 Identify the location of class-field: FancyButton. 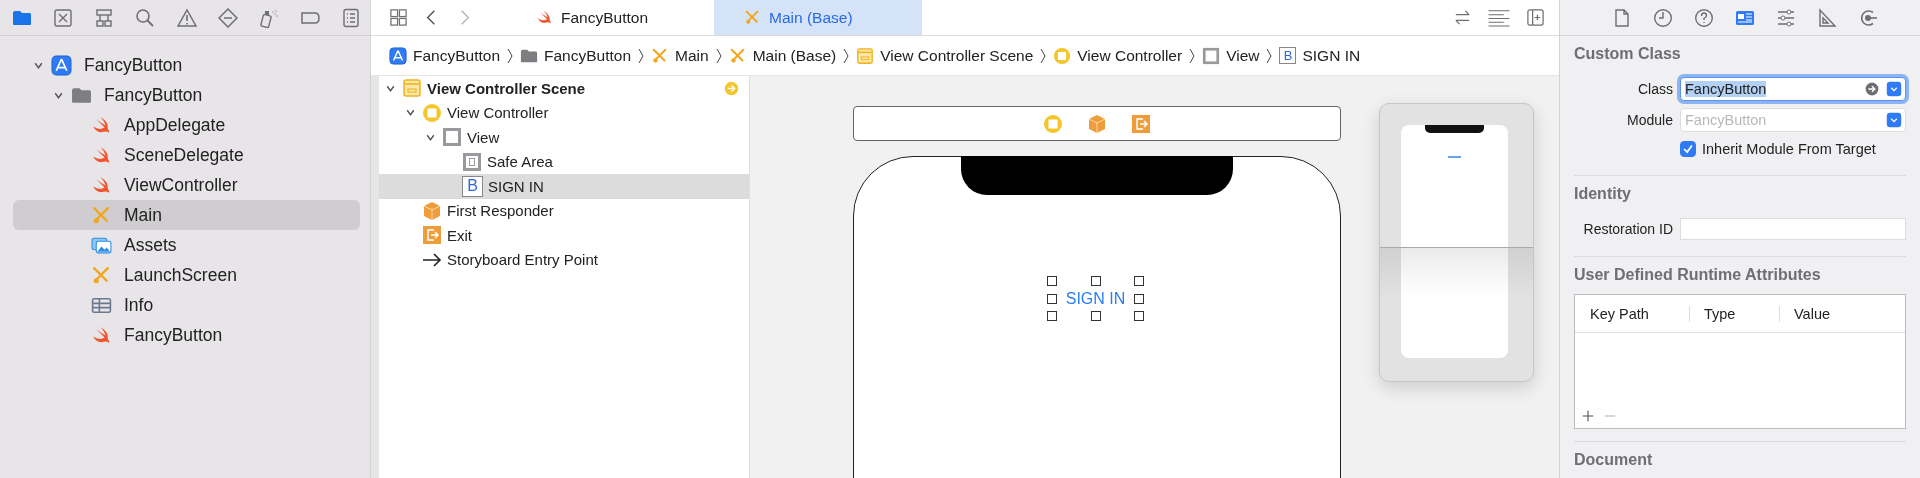
(1793, 88).